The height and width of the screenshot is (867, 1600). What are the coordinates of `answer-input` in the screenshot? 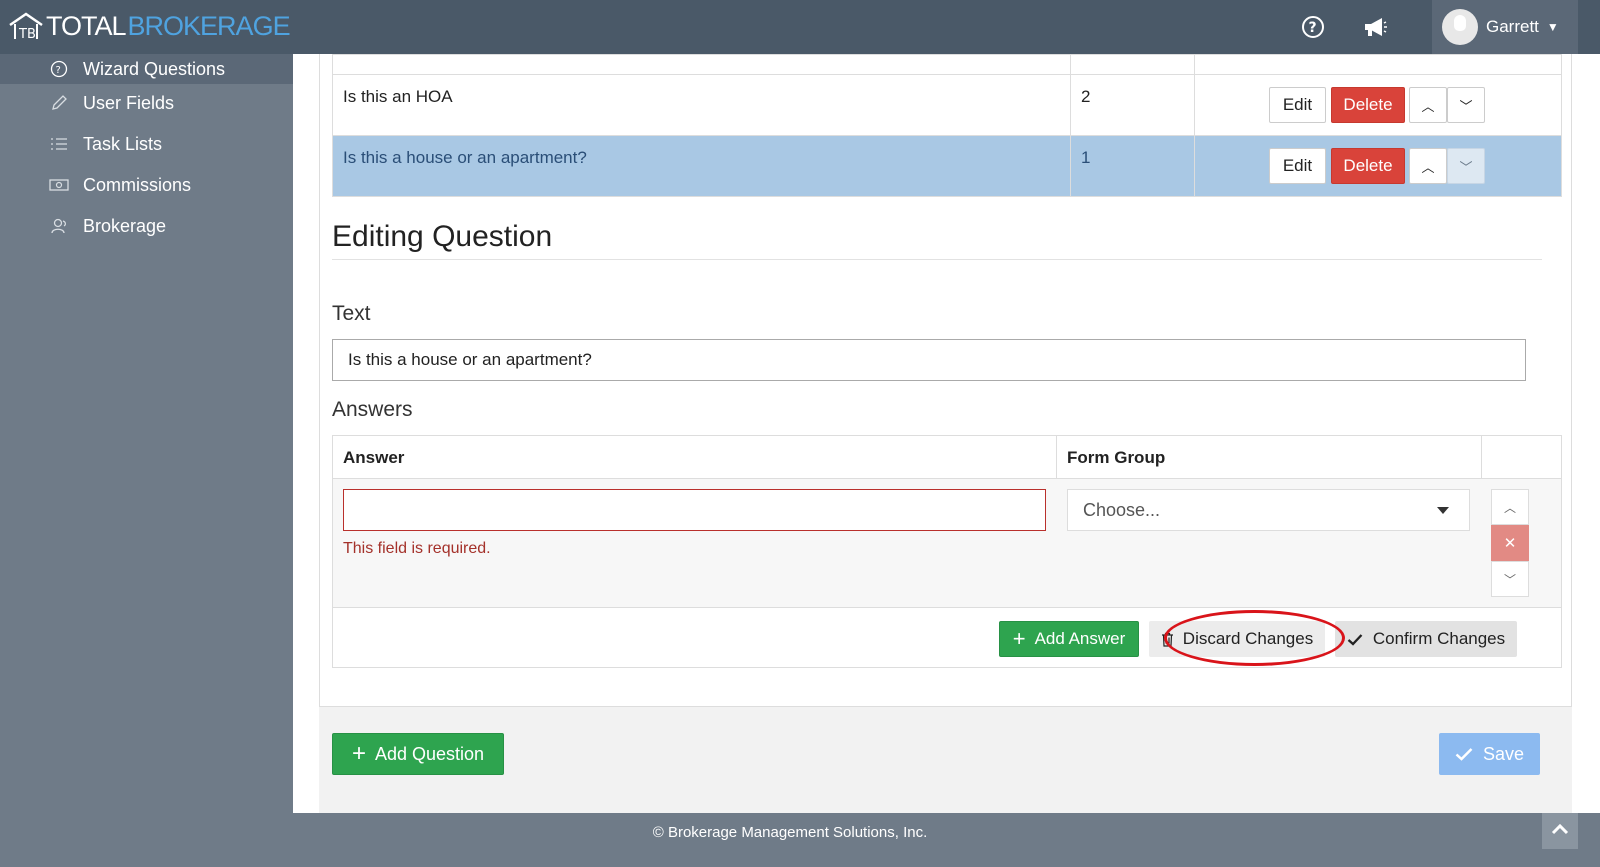 It's located at (694, 510).